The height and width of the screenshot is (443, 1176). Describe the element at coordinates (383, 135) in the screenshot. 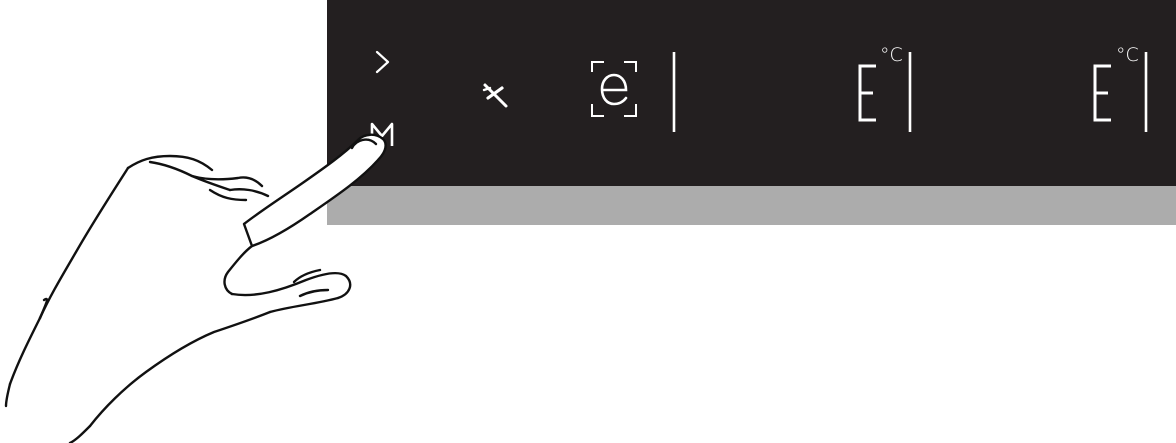

I see `m-key-icon` at that location.